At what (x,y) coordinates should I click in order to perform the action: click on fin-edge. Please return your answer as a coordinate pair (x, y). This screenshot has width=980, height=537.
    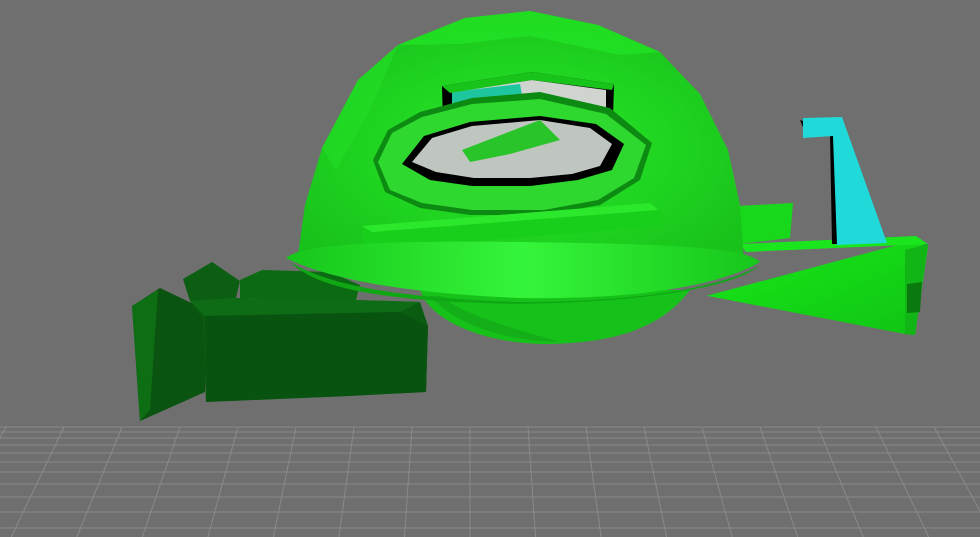
    Looking at the image, I should click on (819, 182).